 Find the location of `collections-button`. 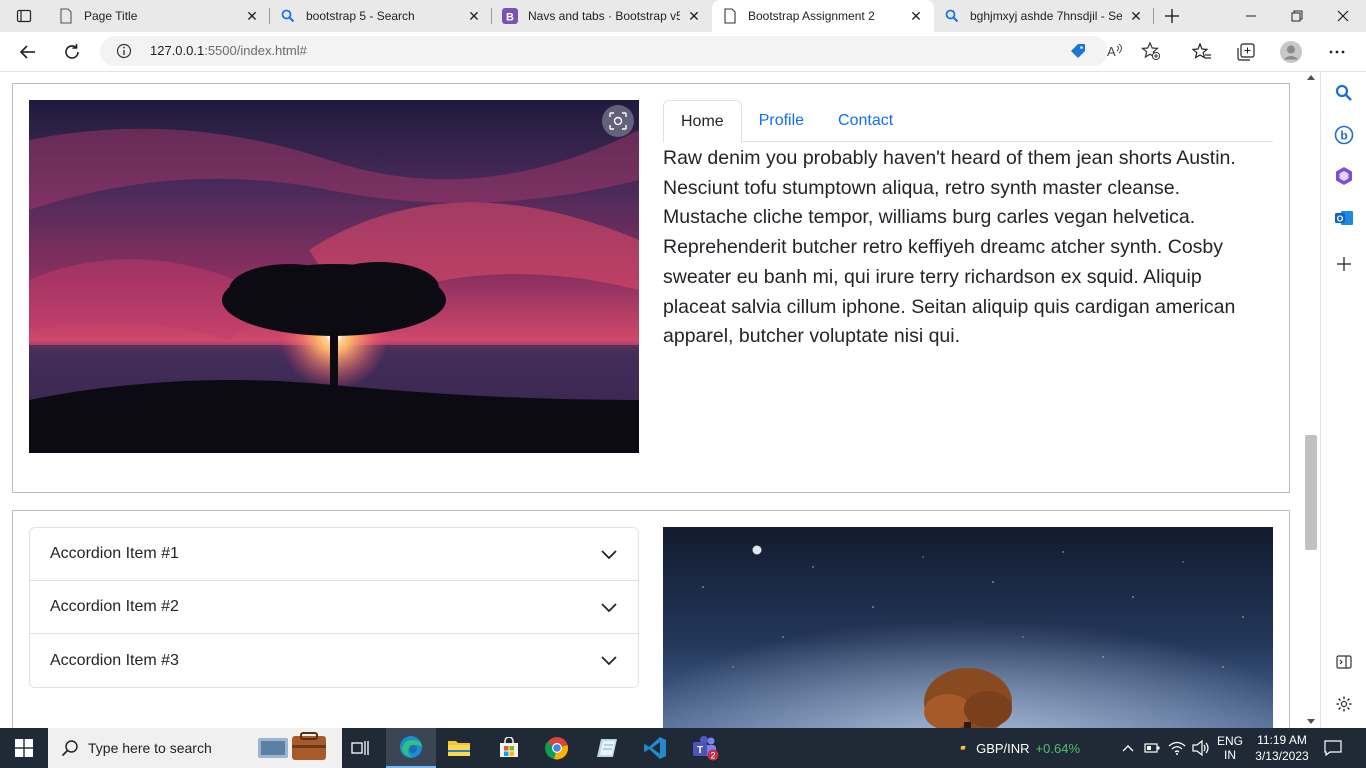

collections-button is located at coordinates (1246, 52).